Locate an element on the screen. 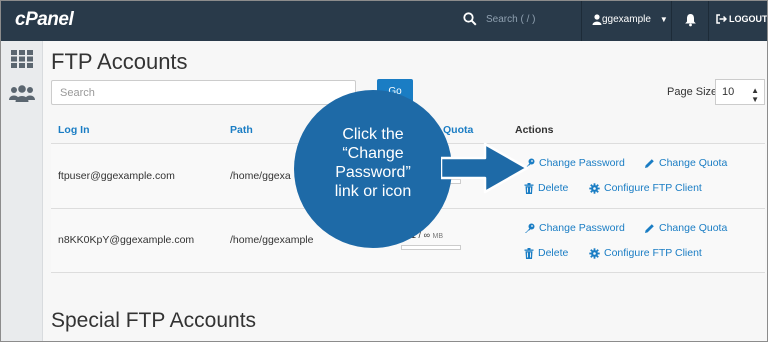  search-input: Search is located at coordinates (203, 92).